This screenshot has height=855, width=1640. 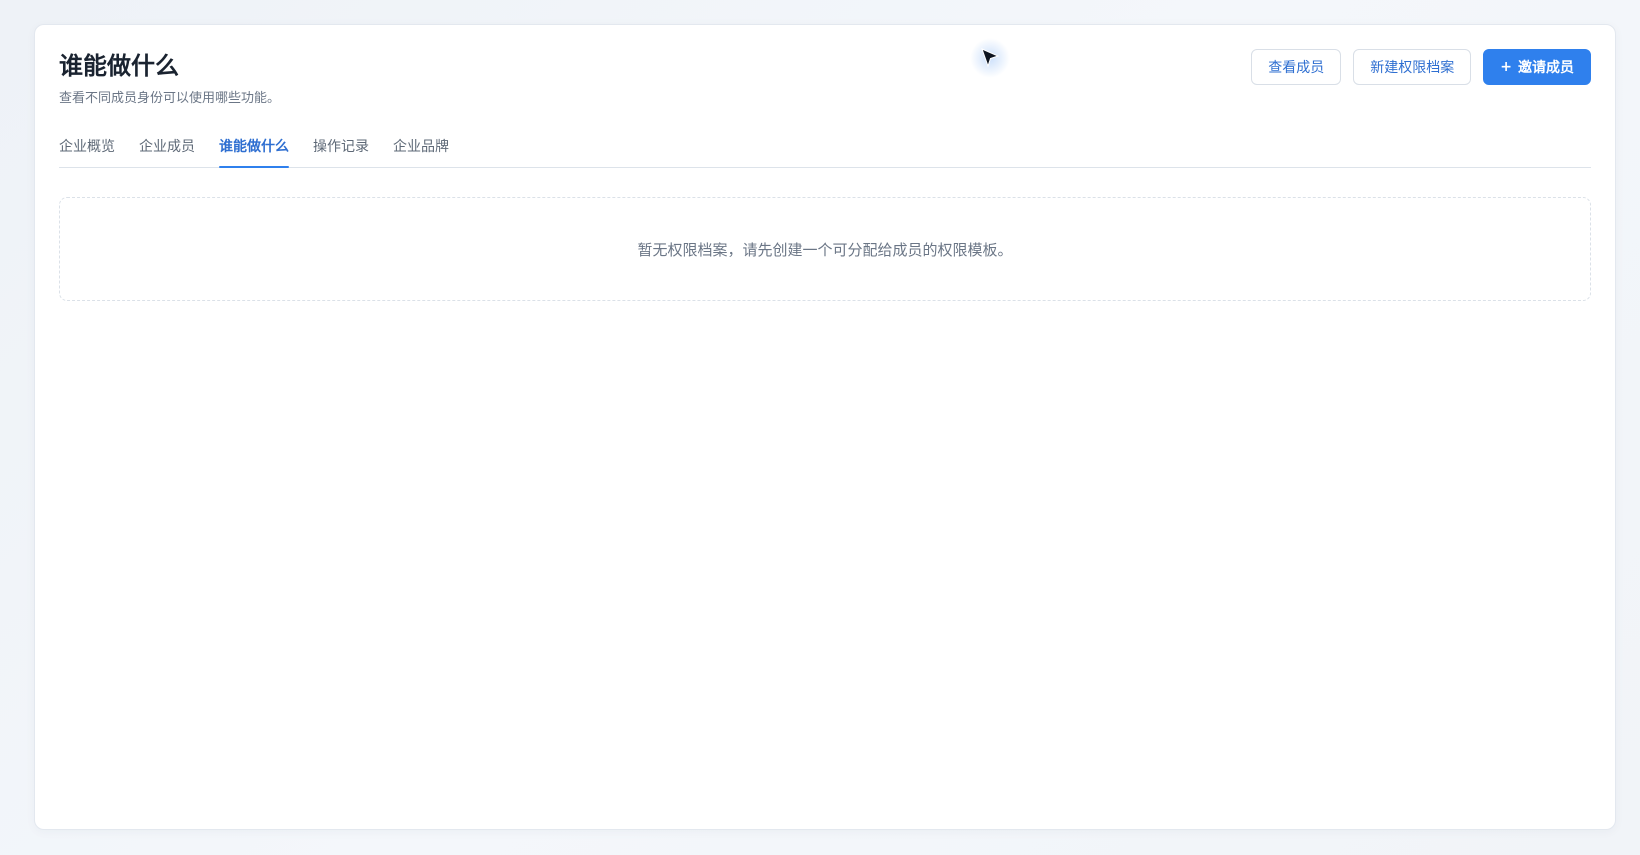 I want to click on cursor-arrow-icon, so click(x=990, y=58).